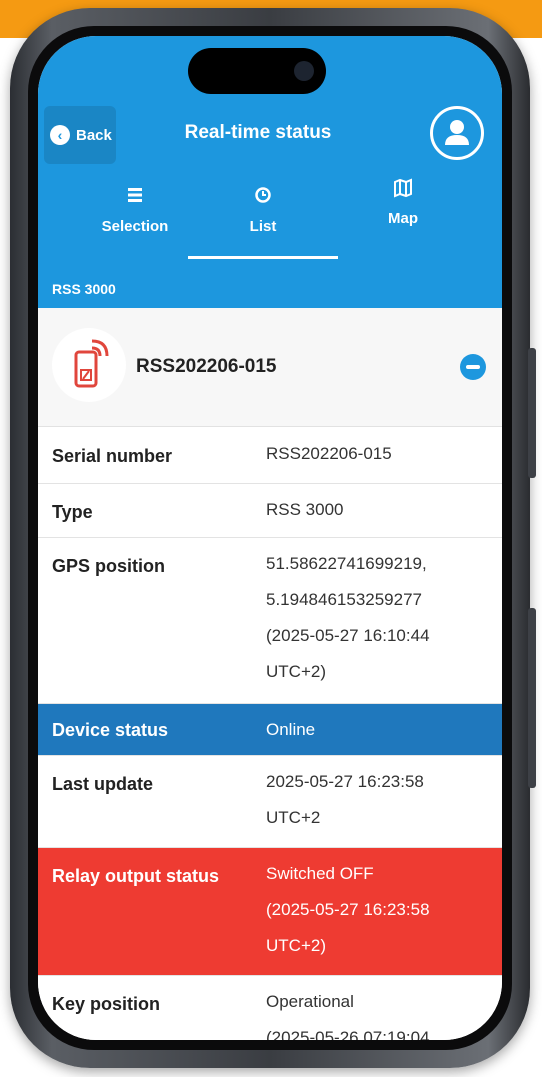  I want to click on row-label: Serial number, so click(112, 456).